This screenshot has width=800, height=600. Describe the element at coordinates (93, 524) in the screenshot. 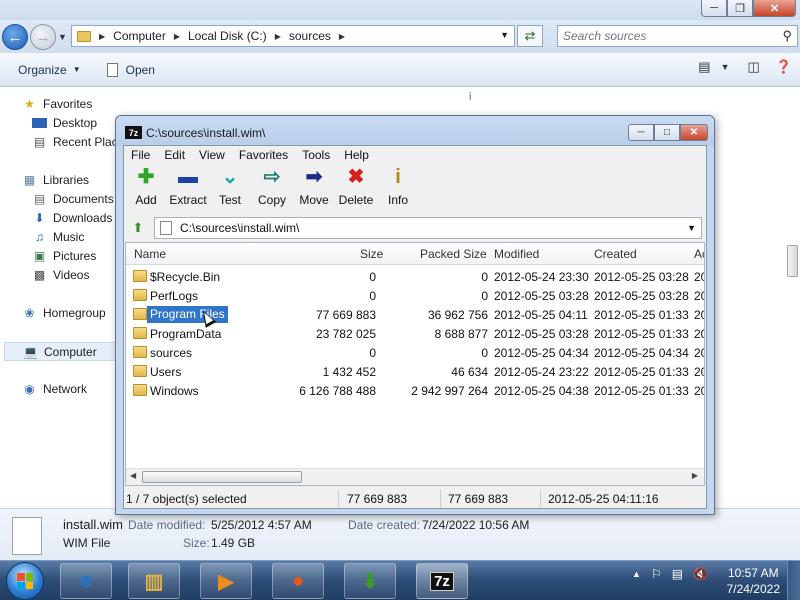

I see `details-filename: install.wim` at that location.